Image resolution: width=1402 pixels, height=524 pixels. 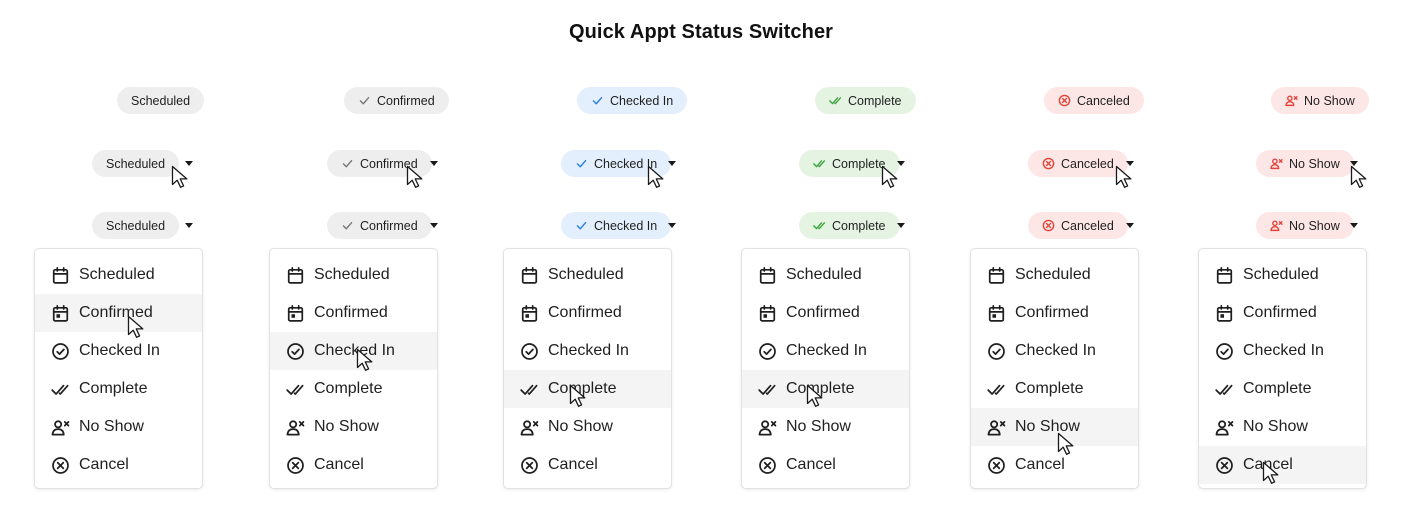 What do you see at coordinates (364, 100) in the screenshot?
I see `check-icon` at bounding box center [364, 100].